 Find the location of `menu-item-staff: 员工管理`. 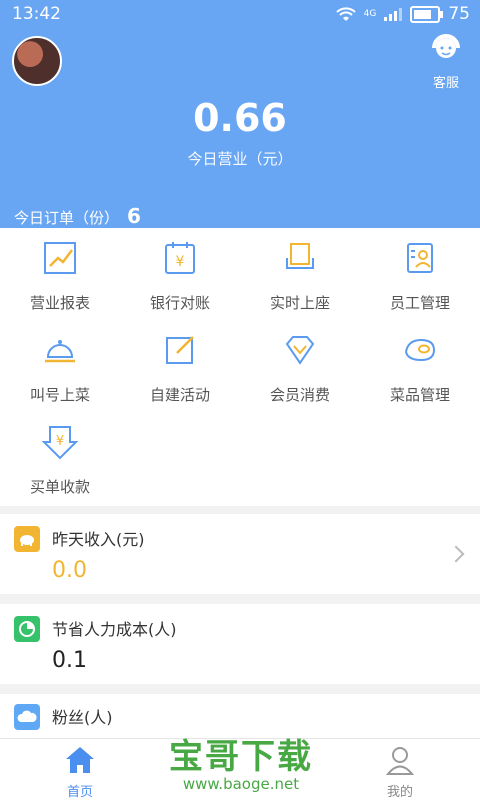

menu-item-staff: 员工管理 is located at coordinates (420, 273).